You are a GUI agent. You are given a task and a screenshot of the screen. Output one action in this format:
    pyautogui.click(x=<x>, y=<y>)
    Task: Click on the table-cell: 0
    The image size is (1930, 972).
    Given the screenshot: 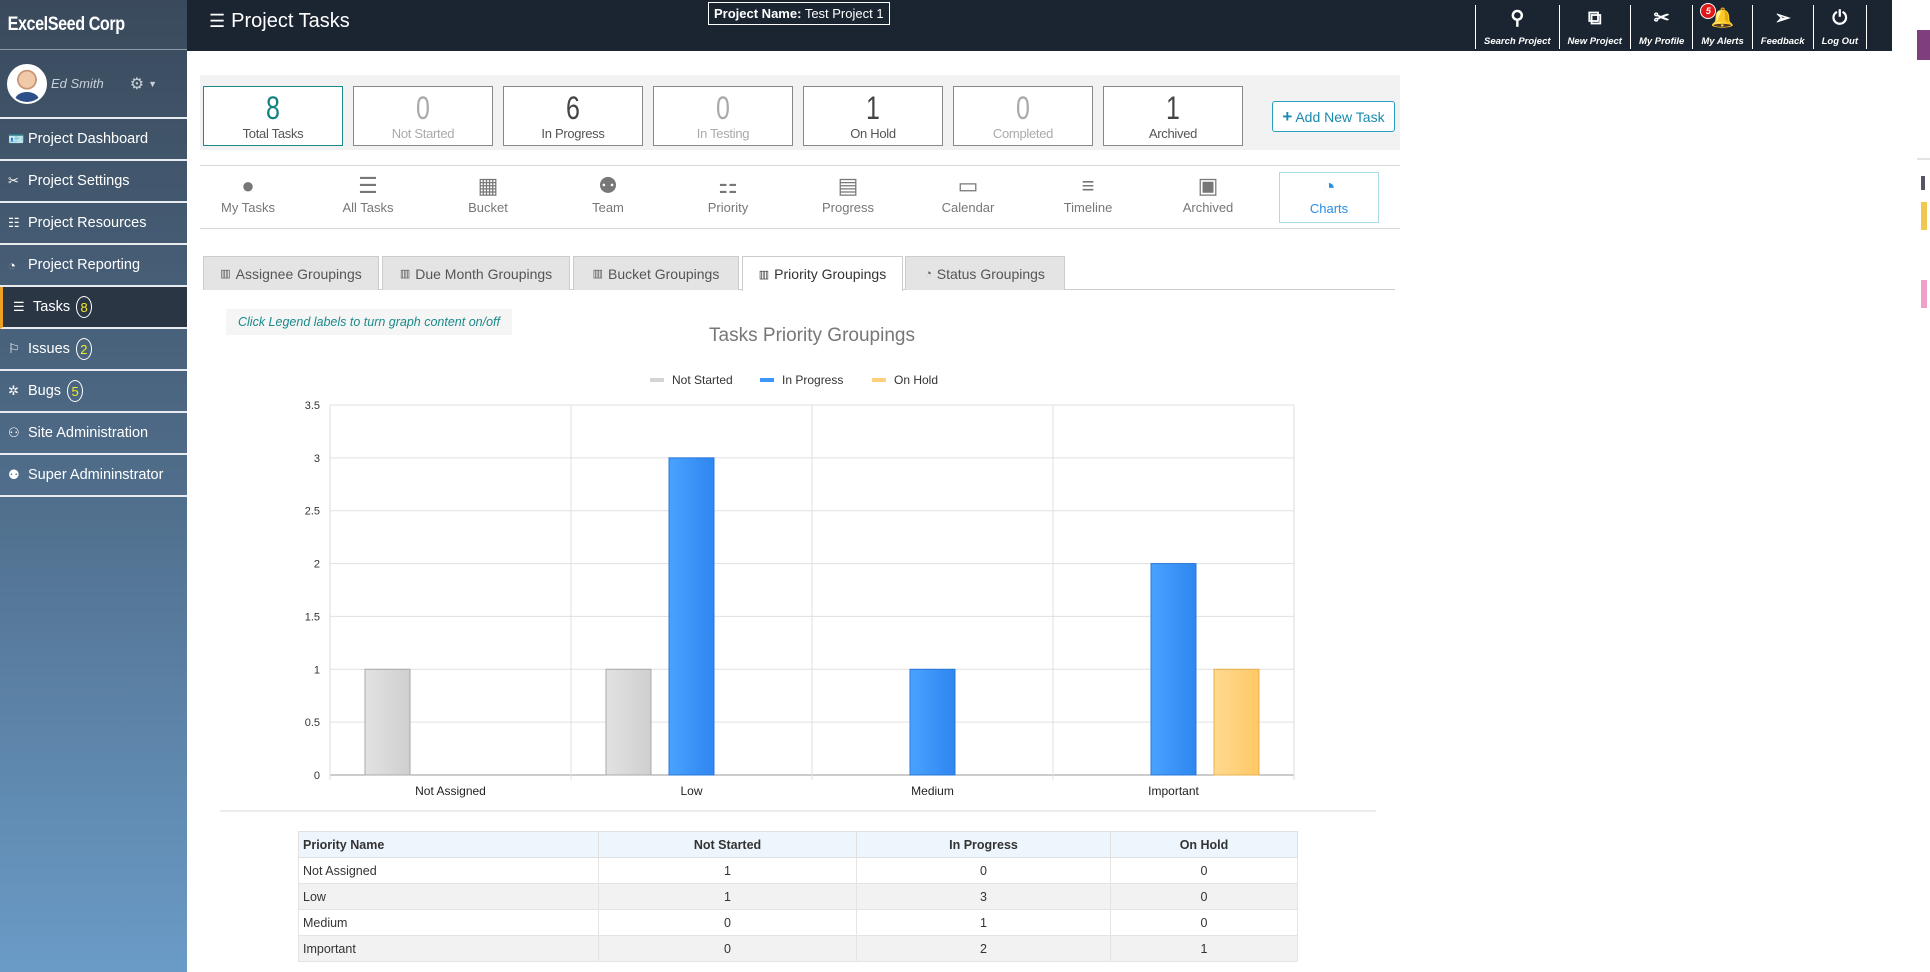 What is the action you would take?
    pyautogui.click(x=1204, y=896)
    